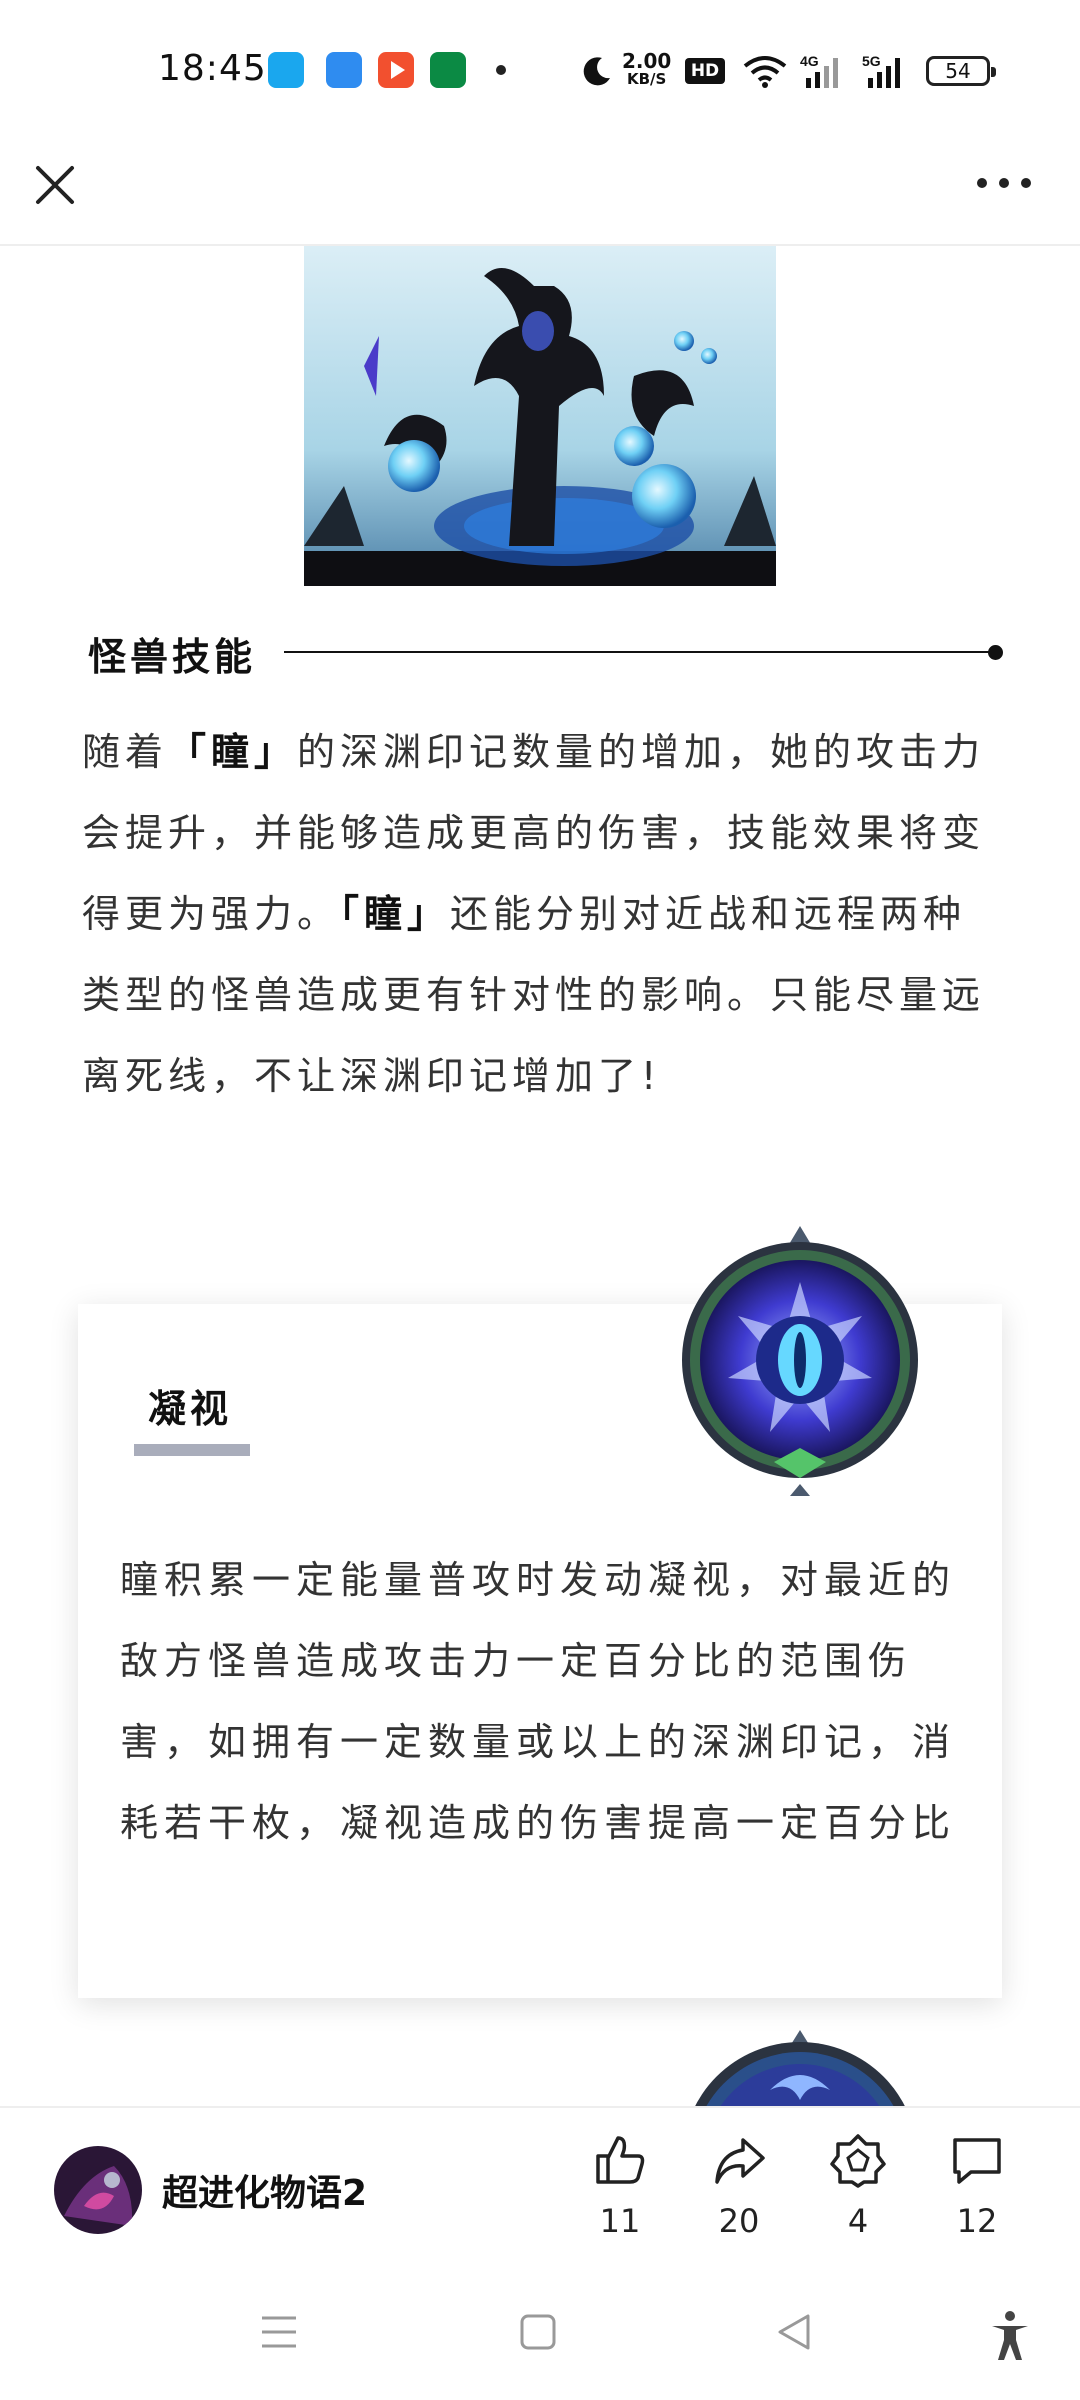 This screenshot has height=2400, width=1080. Describe the element at coordinates (172, 657) in the screenshot. I see `section-title: 怪兽技能` at that location.